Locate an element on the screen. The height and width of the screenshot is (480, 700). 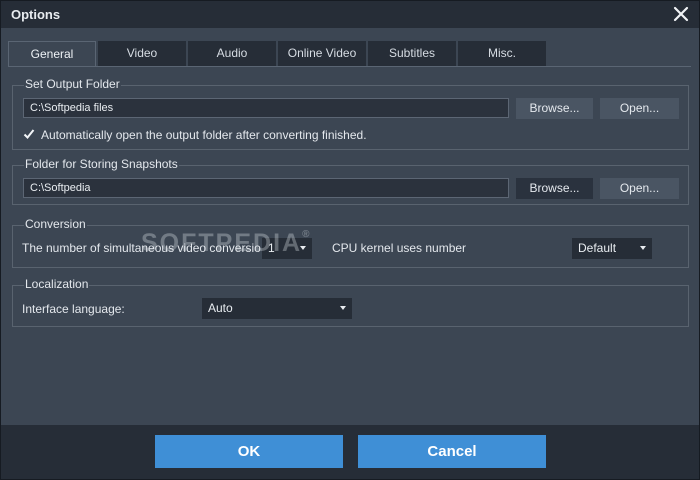
window-title: Options is located at coordinates (36, 14).